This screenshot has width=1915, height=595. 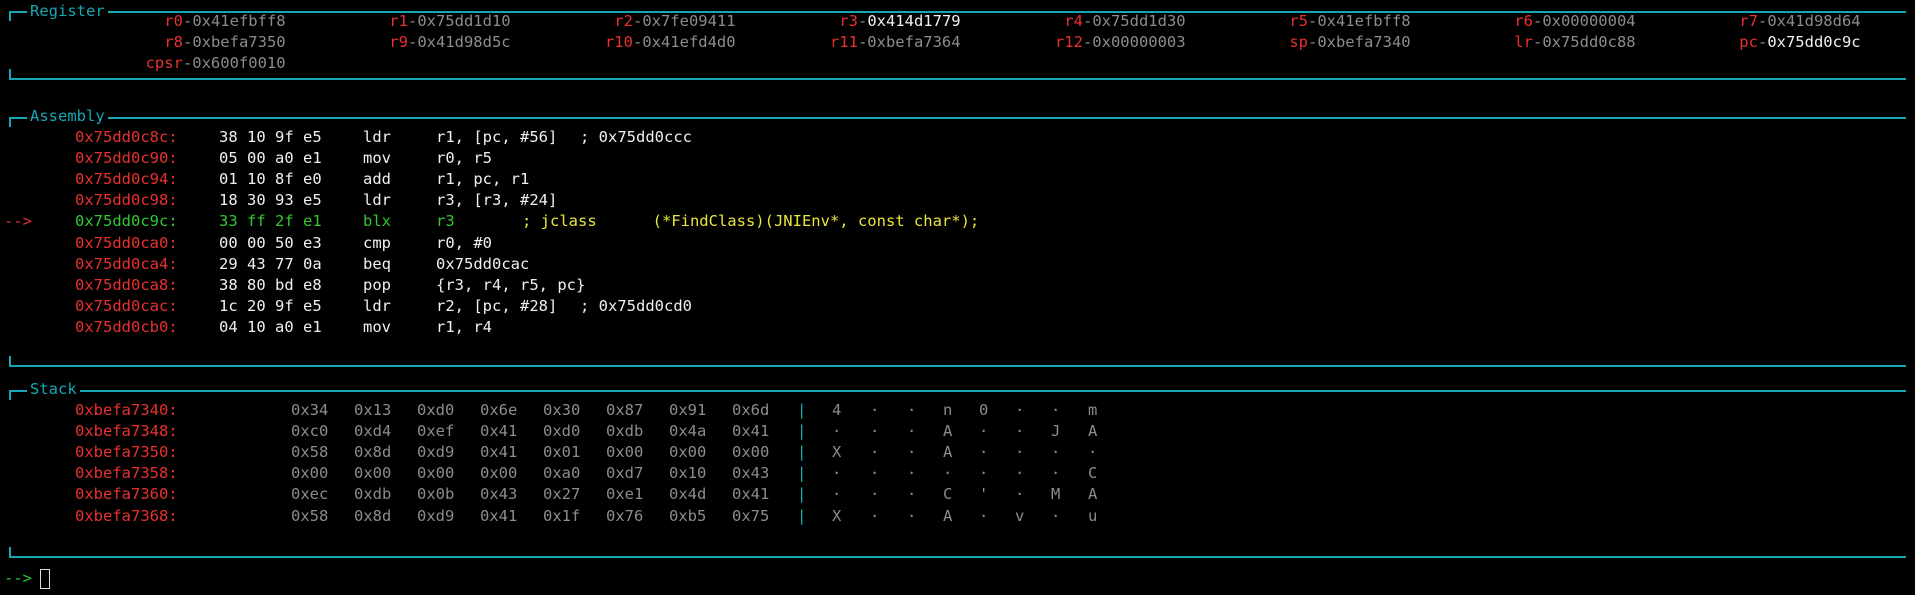 What do you see at coordinates (497, 137) in the screenshot?
I see `instruction-operands: r1, [pc, #56]` at bounding box center [497, 137].